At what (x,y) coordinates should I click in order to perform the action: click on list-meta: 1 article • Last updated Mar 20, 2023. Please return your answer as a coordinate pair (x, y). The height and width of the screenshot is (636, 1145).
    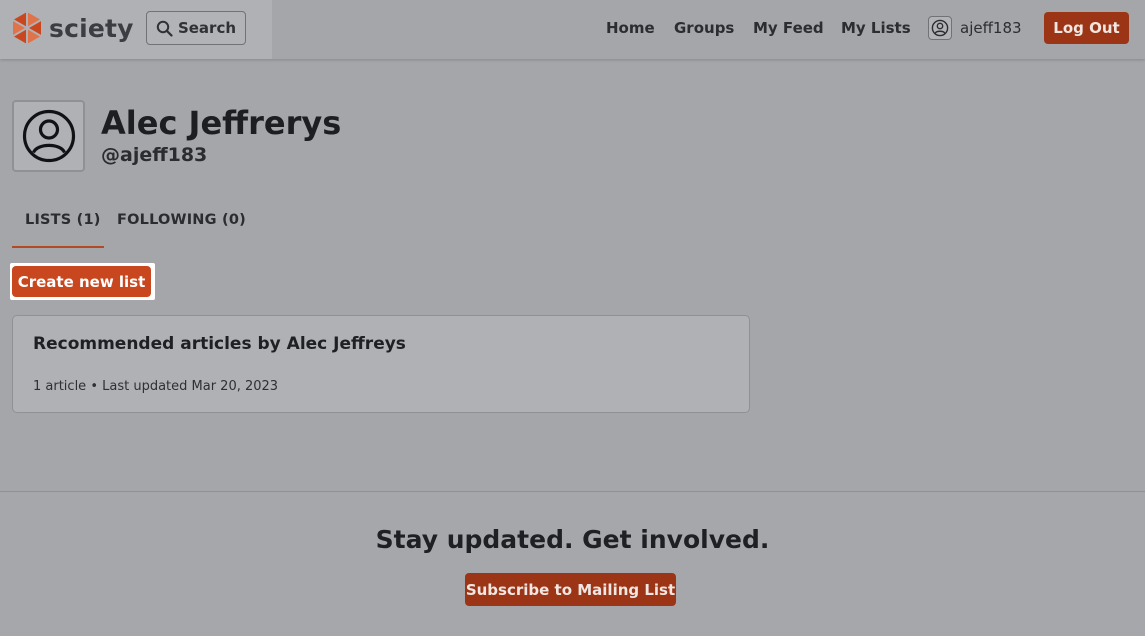
    Looking at the image, I should click on (156, 386).